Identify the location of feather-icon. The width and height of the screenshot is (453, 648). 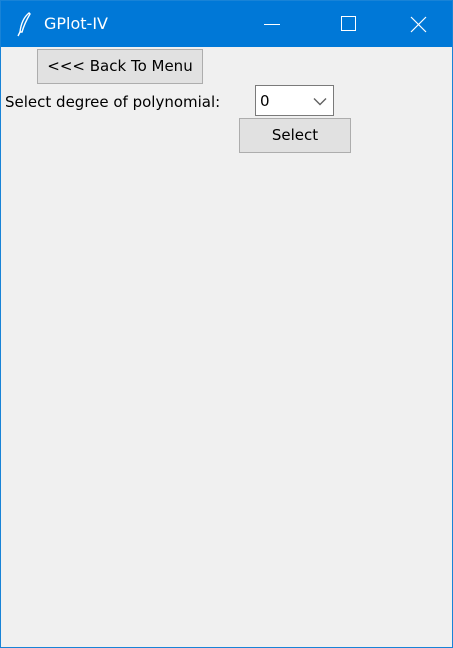
(25, 24).